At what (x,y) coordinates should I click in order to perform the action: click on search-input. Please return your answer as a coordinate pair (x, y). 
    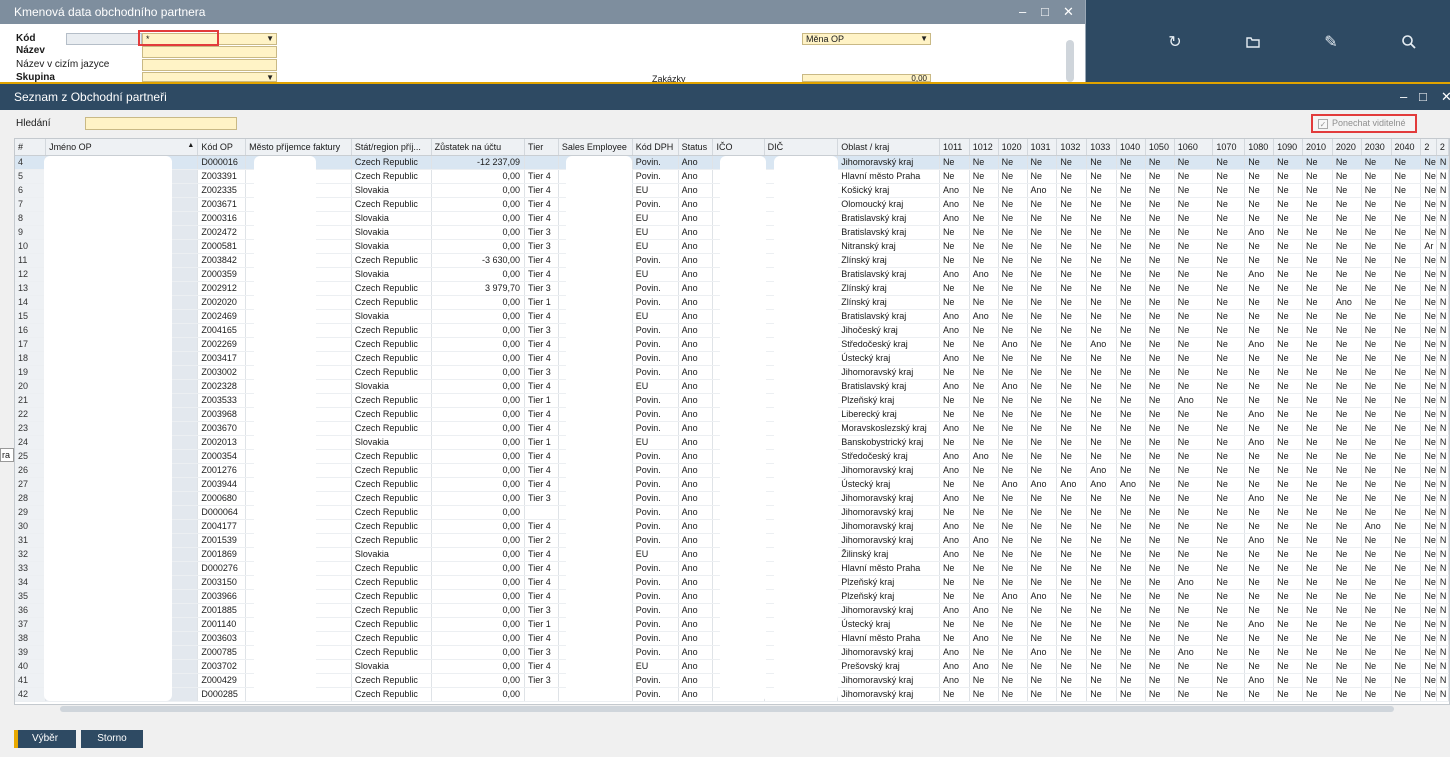
    Looking at the image, I should click on (161, 123).